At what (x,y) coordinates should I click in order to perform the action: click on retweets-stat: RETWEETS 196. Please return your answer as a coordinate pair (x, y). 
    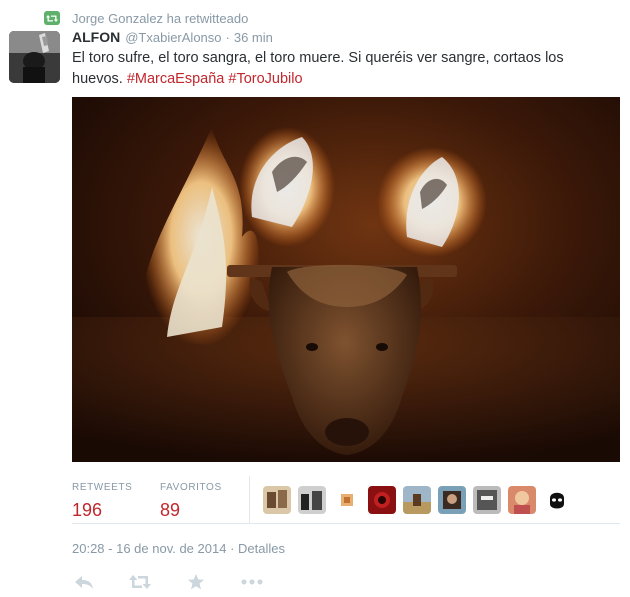
    Looking at the image, I should click on (102, 501).